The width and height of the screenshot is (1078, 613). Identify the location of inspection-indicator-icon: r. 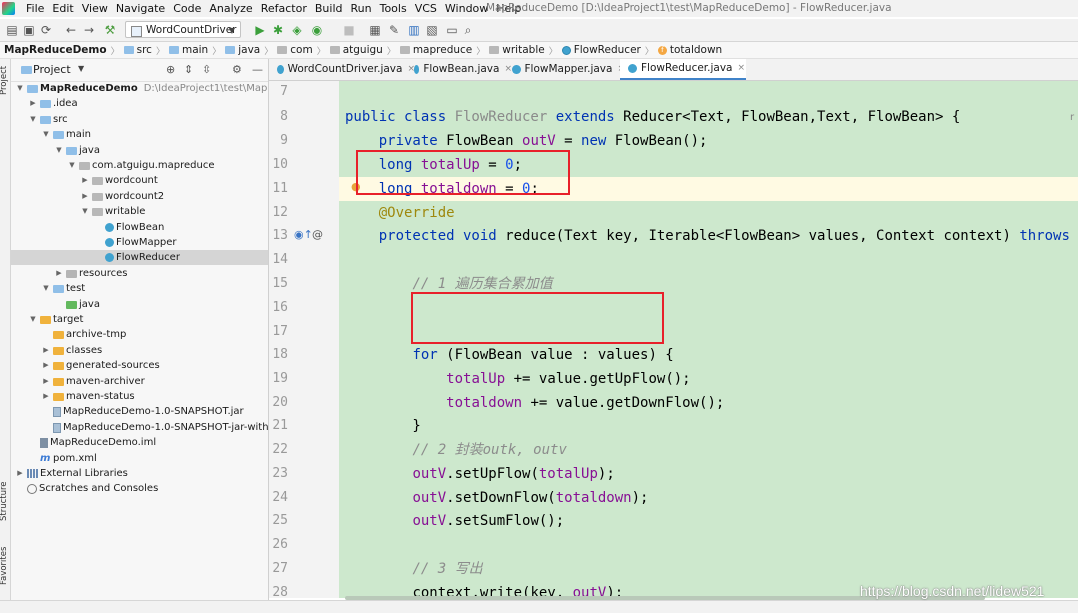
(1072, 117).